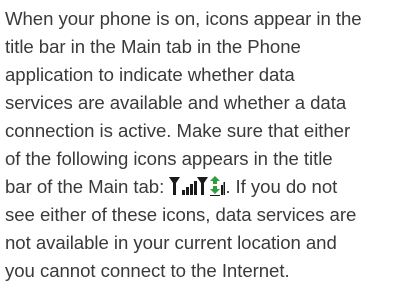 The width and height of the screenshot is (411, 285). What do you see at coordinates (183, 186) in the screenshot?
I see `data-service-available-icon` at bounding box center [183, 186].